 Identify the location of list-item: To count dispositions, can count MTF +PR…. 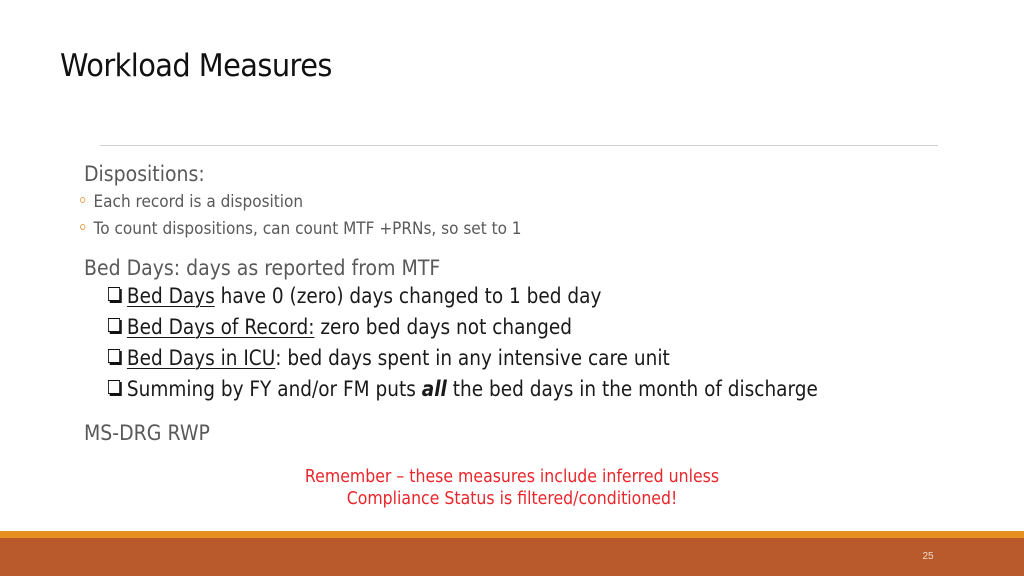
(301, 229).